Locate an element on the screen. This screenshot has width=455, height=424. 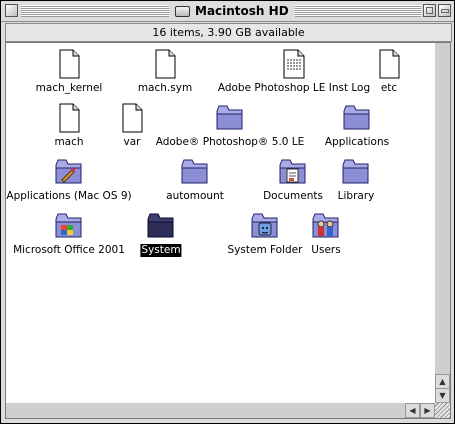
item-library: Library is located at coordinates (356, 181).